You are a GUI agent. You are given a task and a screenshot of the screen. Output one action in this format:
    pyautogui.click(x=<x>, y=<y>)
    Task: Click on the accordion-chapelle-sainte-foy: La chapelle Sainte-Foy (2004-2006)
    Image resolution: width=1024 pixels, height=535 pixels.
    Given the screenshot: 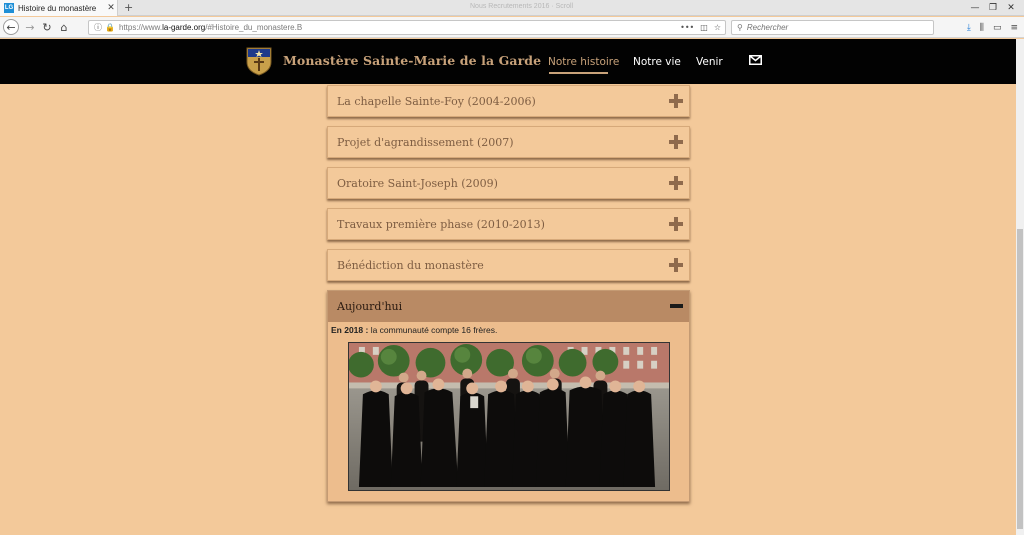 What is the action you would take?
    pyautogui.click(x=508, y=101)
    